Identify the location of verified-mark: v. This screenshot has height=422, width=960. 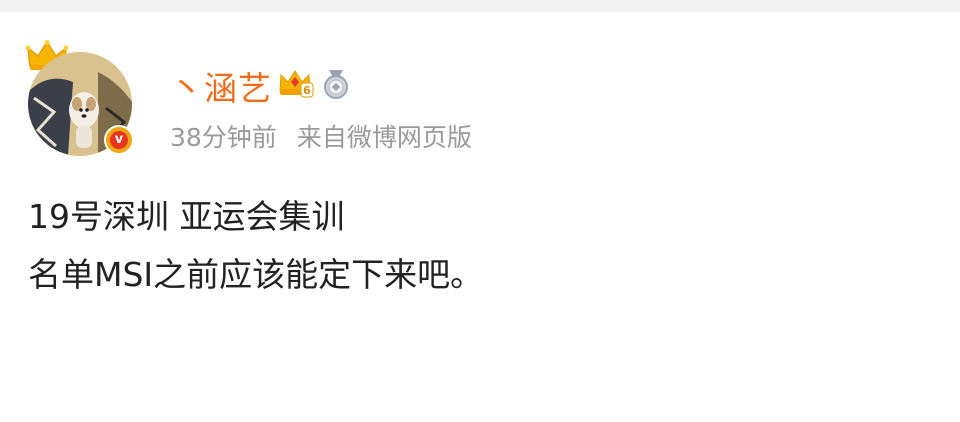
(119, 140).